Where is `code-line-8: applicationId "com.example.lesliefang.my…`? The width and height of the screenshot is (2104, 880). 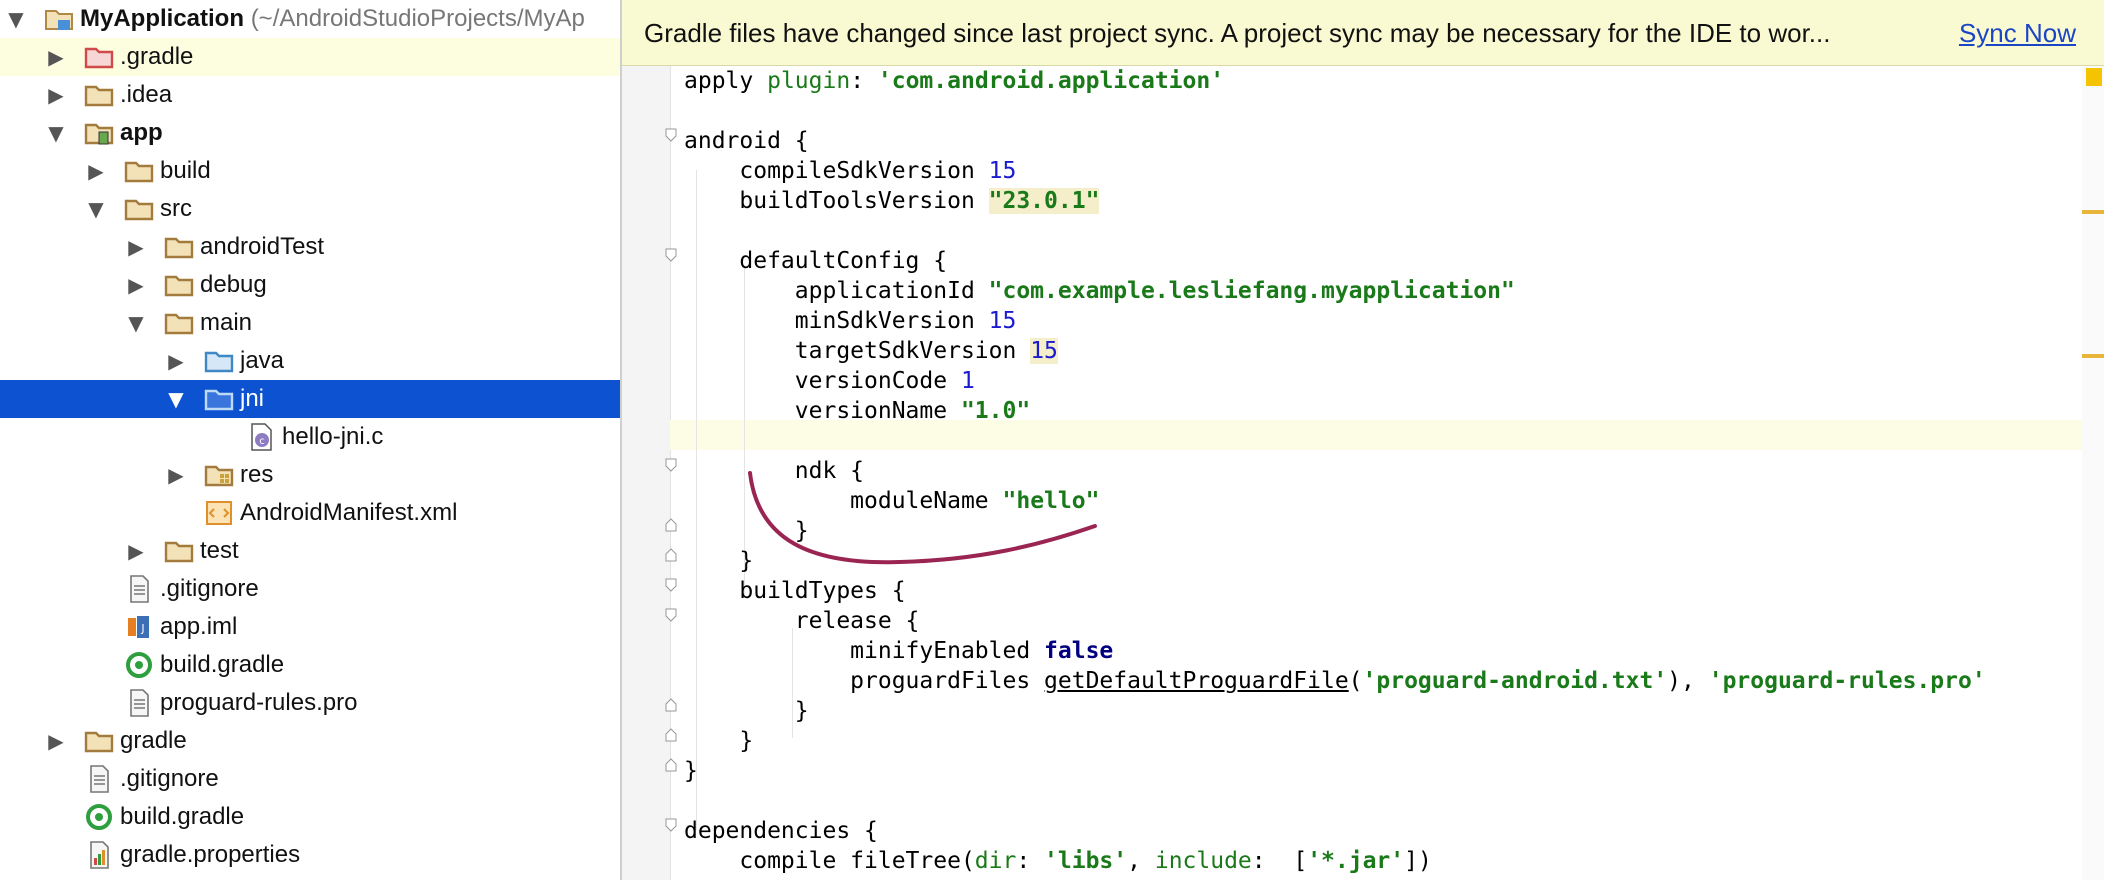 code-line-8: applicationId "com.example.lesliefang.my… is located at coordinates (1099, 291).